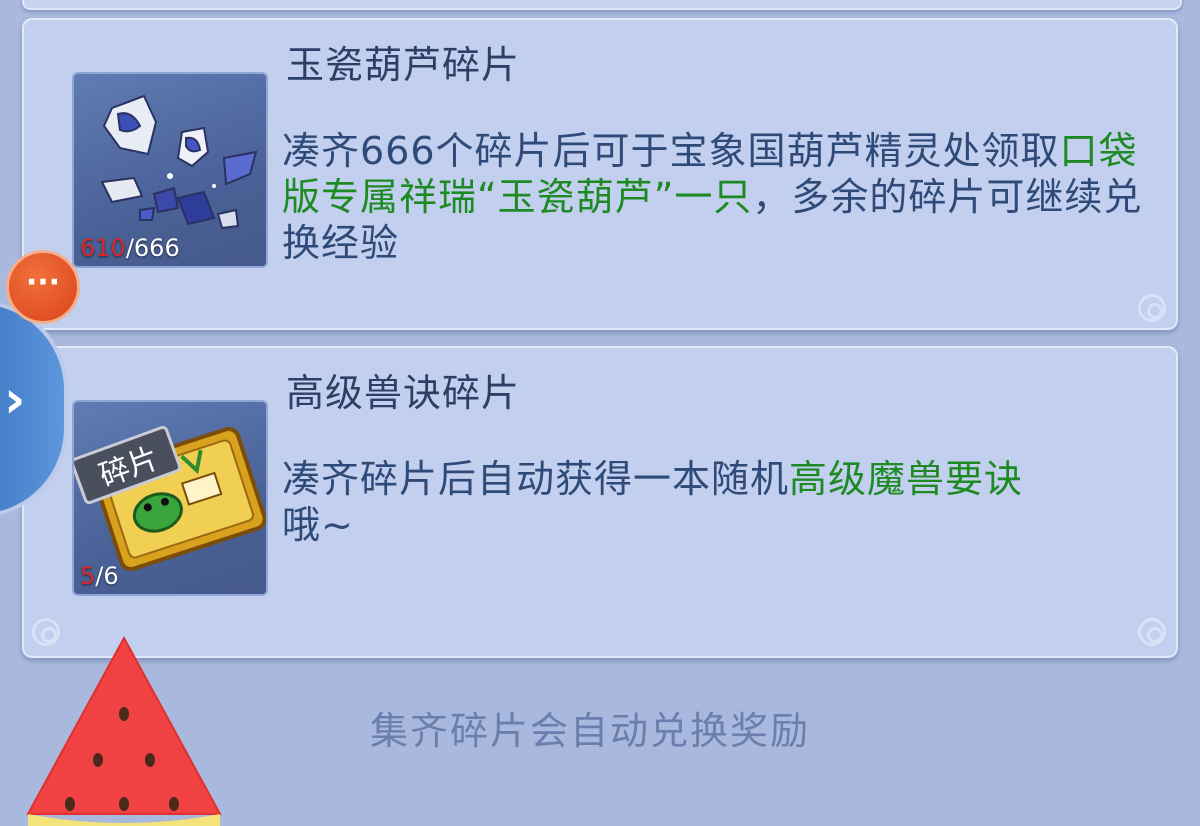  Describe the element at coordinates (170, 498) in the screenshot. I see `item-slot: 碎片 5/6` at that location.